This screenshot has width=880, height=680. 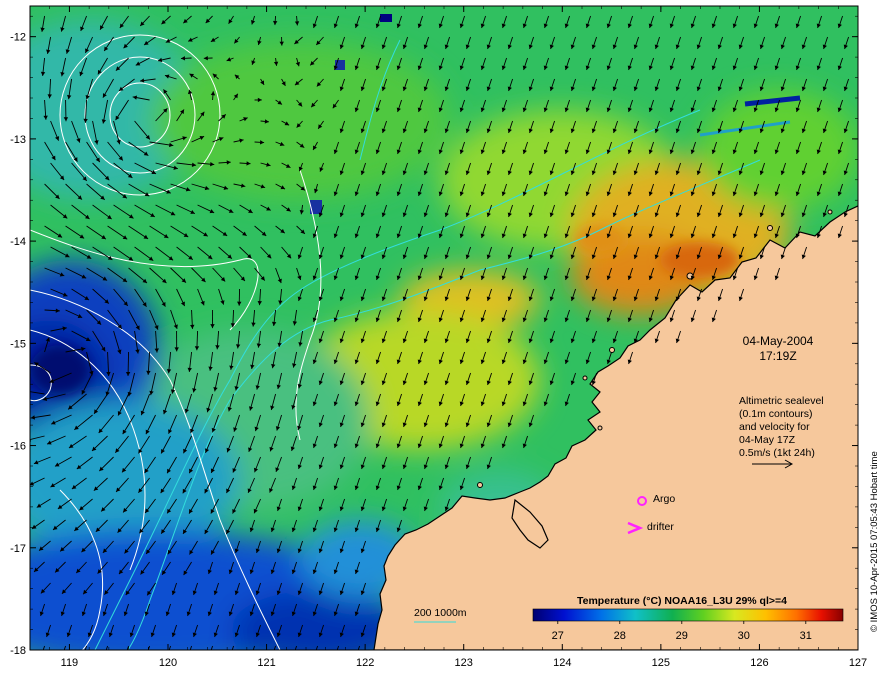 I want to click on x-tick-label: 121, so click(x=266, y=663).